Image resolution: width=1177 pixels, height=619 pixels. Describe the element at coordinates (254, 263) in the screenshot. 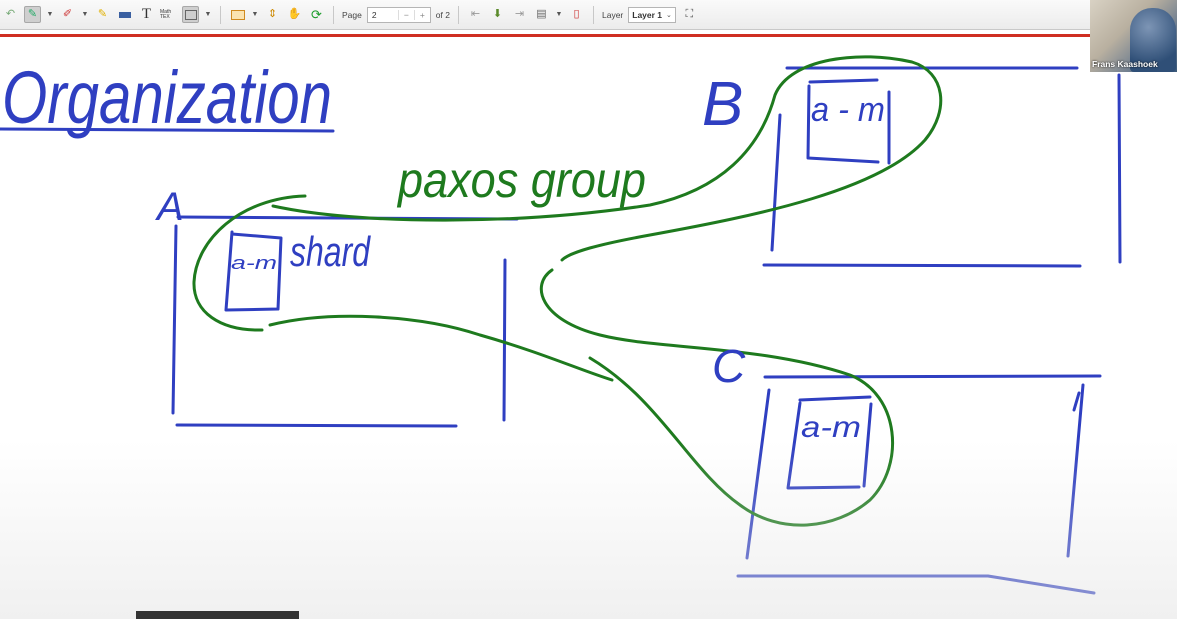

I see `shard-a-range: a-m` at that location.